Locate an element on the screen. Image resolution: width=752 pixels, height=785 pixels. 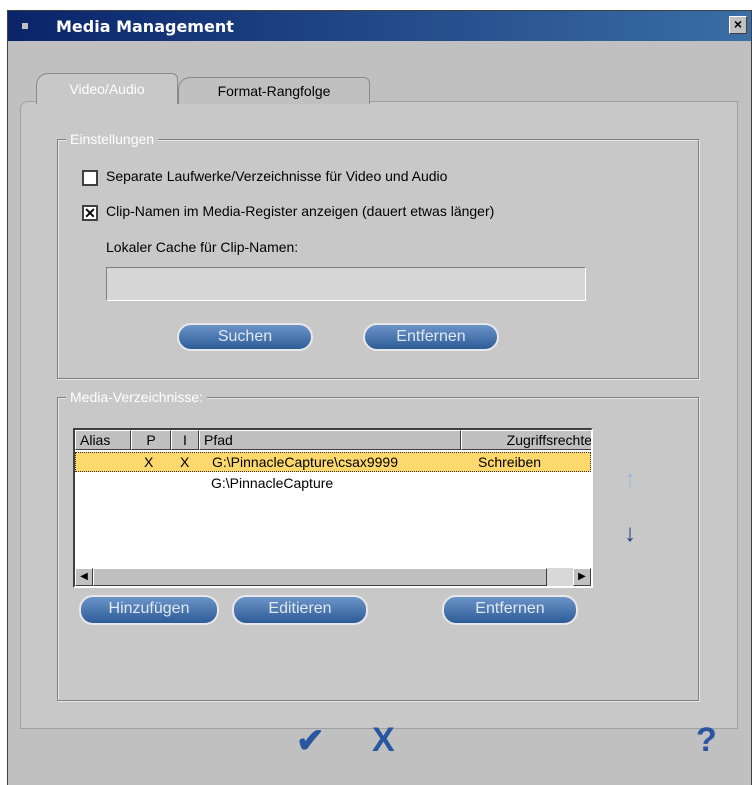
move-down-arrow-icon: ↓ is located at coordinates (630, 534).